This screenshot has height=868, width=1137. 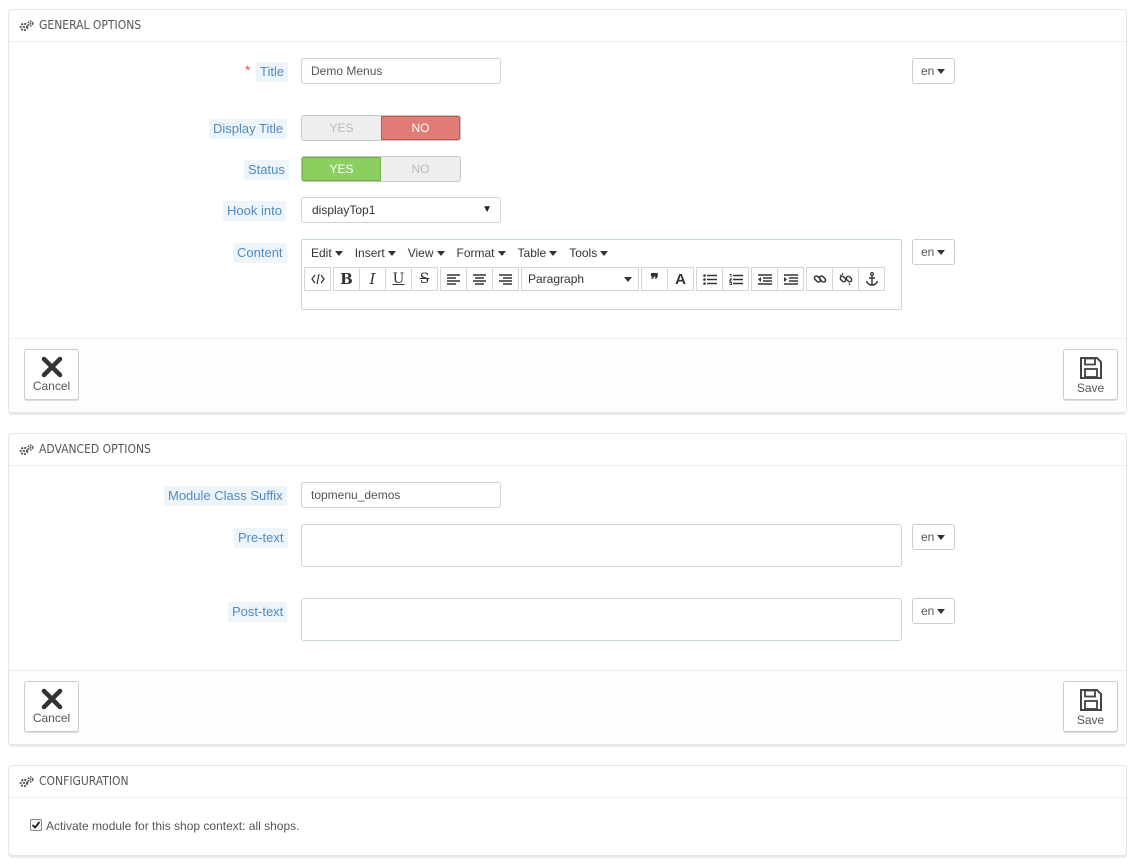 What do you see at coordinates (327, 253) in the screenshot?
I see `editor-menu-edit: Edit` at bounding box center [327, 253].